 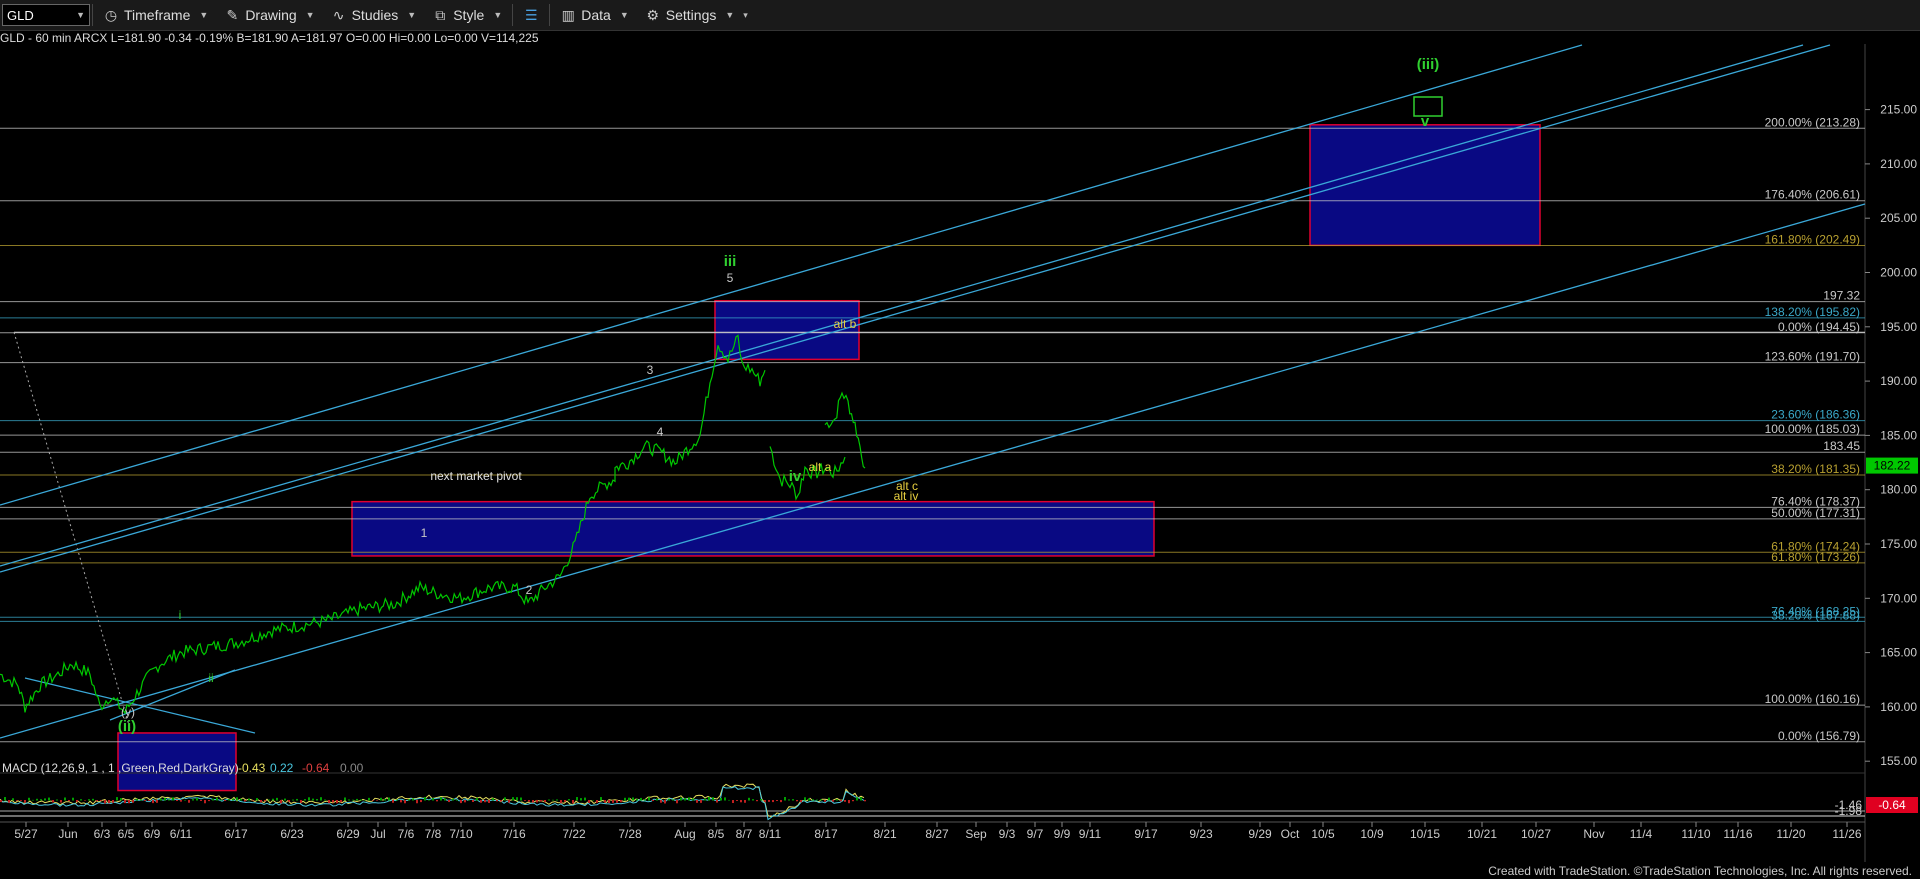 I want to click on fib-level-label: 61.80% (173.26), so click(x=1815, y=557).